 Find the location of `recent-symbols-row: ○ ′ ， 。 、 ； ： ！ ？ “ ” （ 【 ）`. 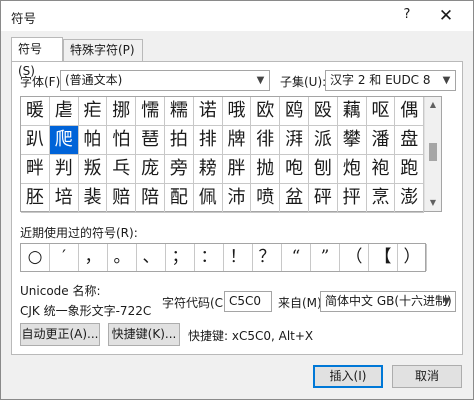

recent-symbols-row: ○ ′ ， 。 、 ； ： ！ ？ “ ” （ 【 ） is located at coordinates (223, 257).